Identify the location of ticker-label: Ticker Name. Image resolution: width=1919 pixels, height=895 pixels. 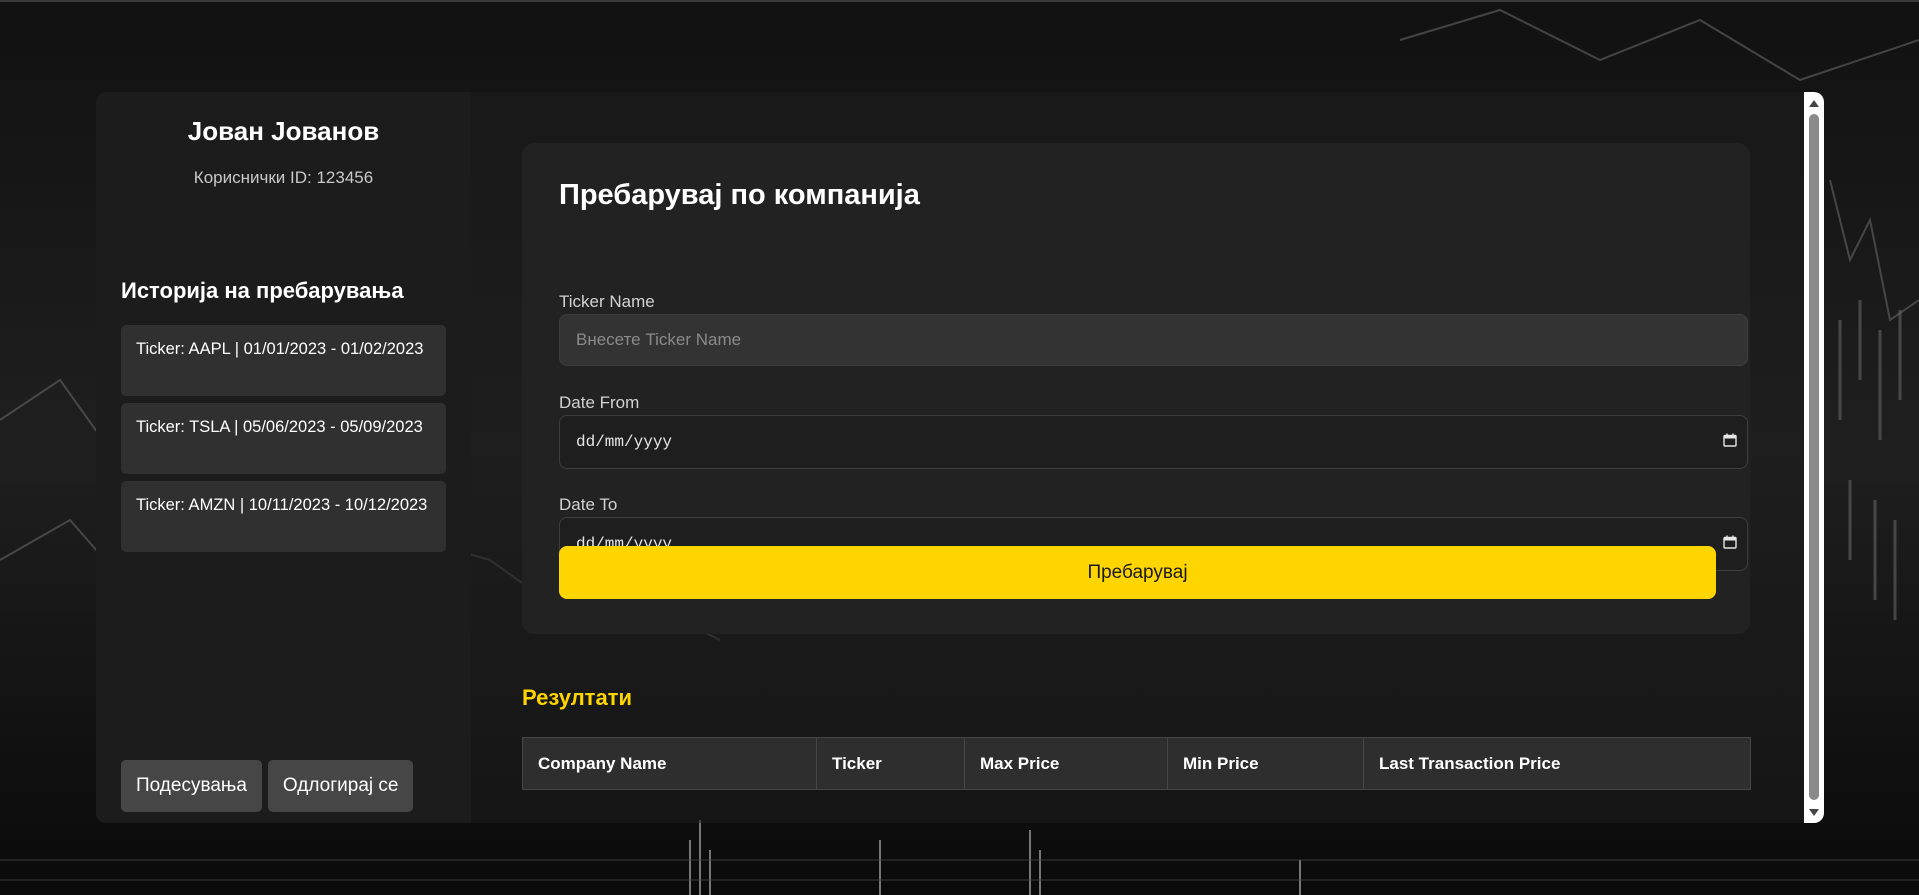
(607, 301).